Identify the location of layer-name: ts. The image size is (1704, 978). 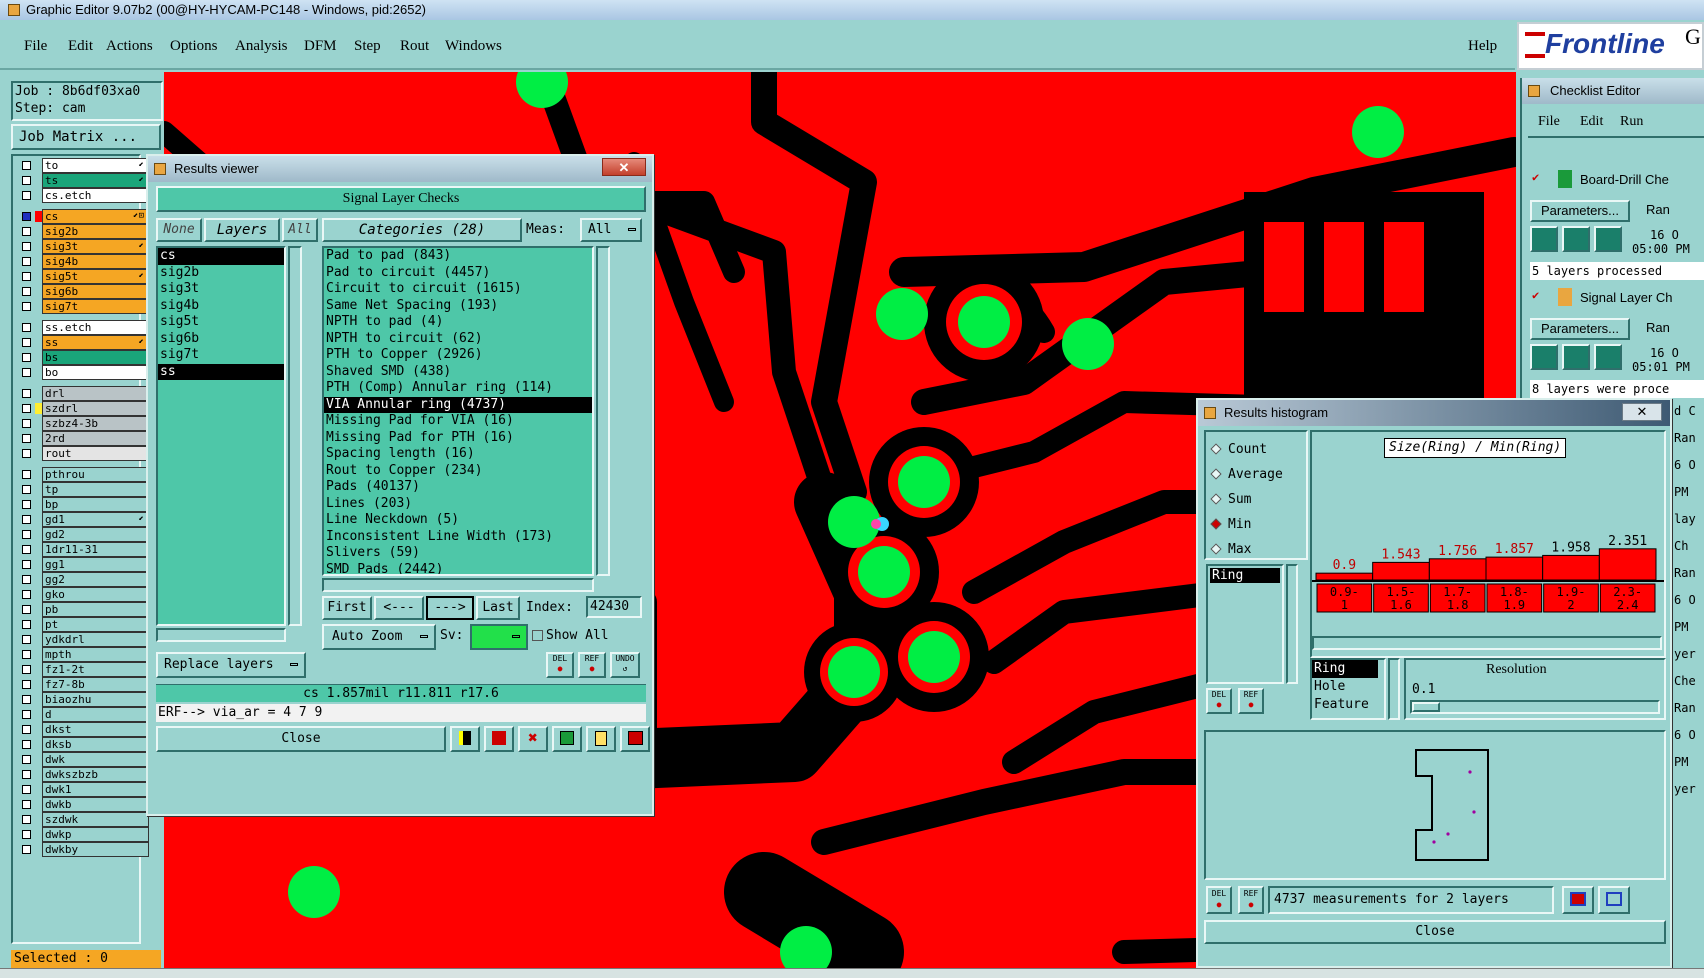
(95, 180).